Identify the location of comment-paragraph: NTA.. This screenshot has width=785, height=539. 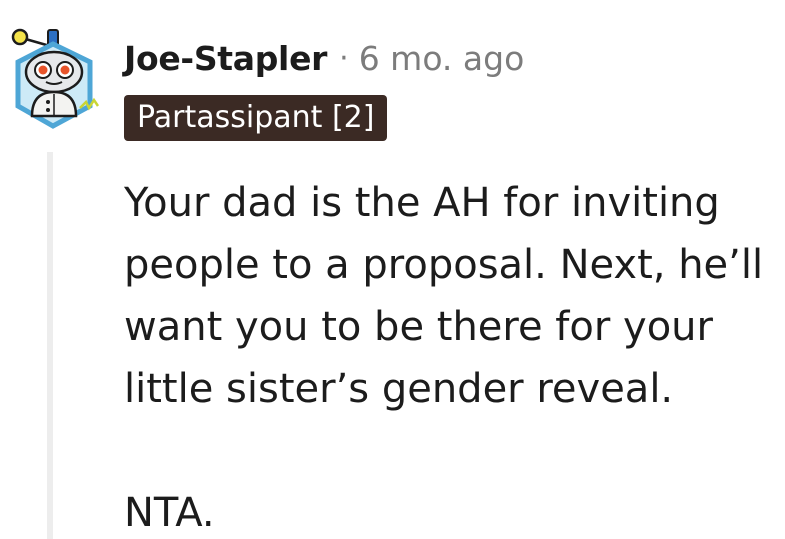
(169, 513).